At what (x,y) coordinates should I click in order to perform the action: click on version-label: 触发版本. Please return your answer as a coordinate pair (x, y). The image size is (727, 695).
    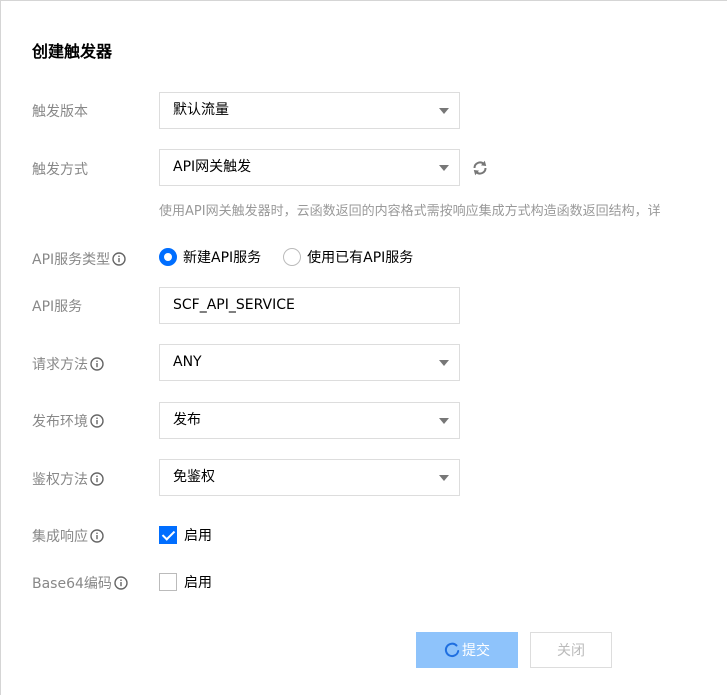
    Looking at the image, I should click on (60, 111).